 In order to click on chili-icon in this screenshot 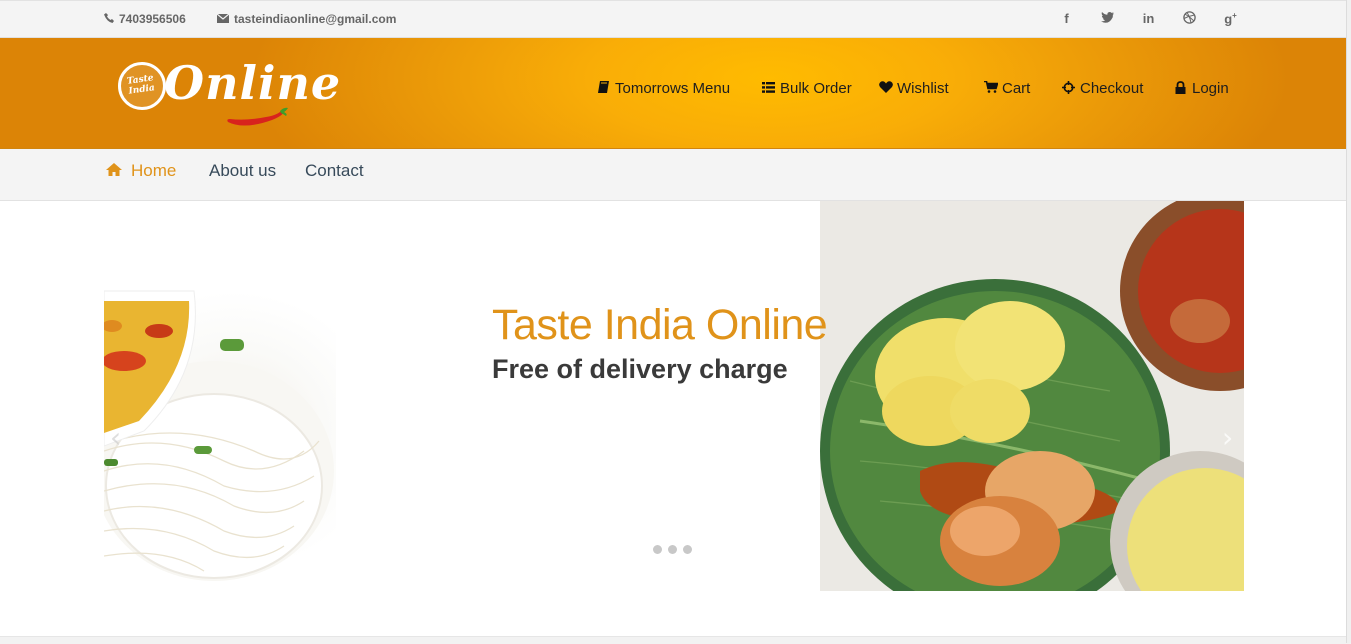, I will do `click(257, 116)`.